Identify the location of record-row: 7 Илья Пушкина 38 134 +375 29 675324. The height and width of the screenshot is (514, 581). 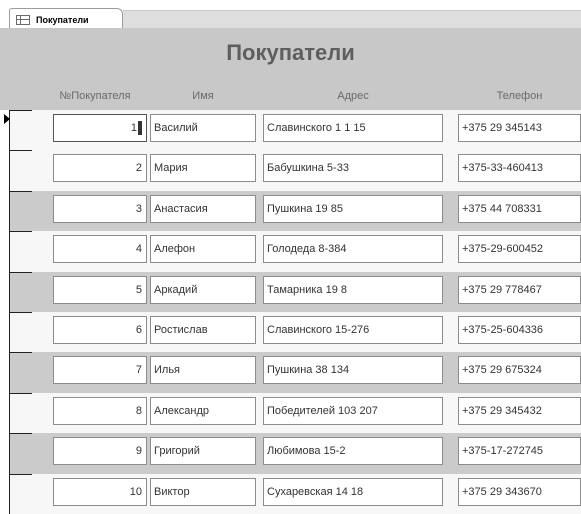
(295, 372).